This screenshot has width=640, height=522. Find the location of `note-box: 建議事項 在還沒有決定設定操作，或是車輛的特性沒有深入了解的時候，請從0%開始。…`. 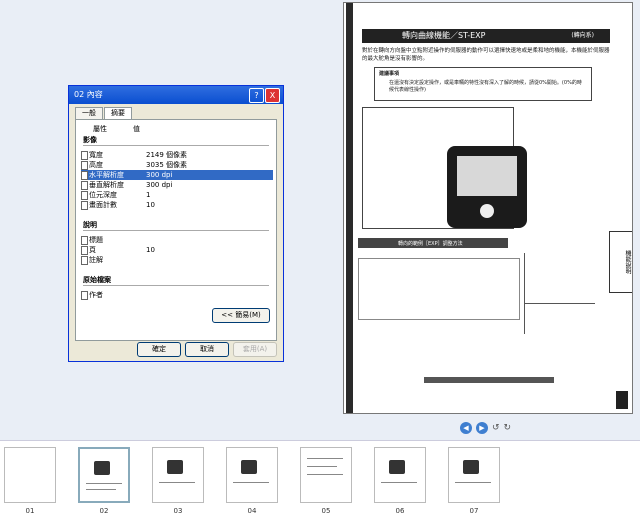

note-box: 建議事項 在還沒有決定設定操作，或是車輛的特性沒有深入了解的時候，請從0%開始。… is located at coordinates (483, 84).